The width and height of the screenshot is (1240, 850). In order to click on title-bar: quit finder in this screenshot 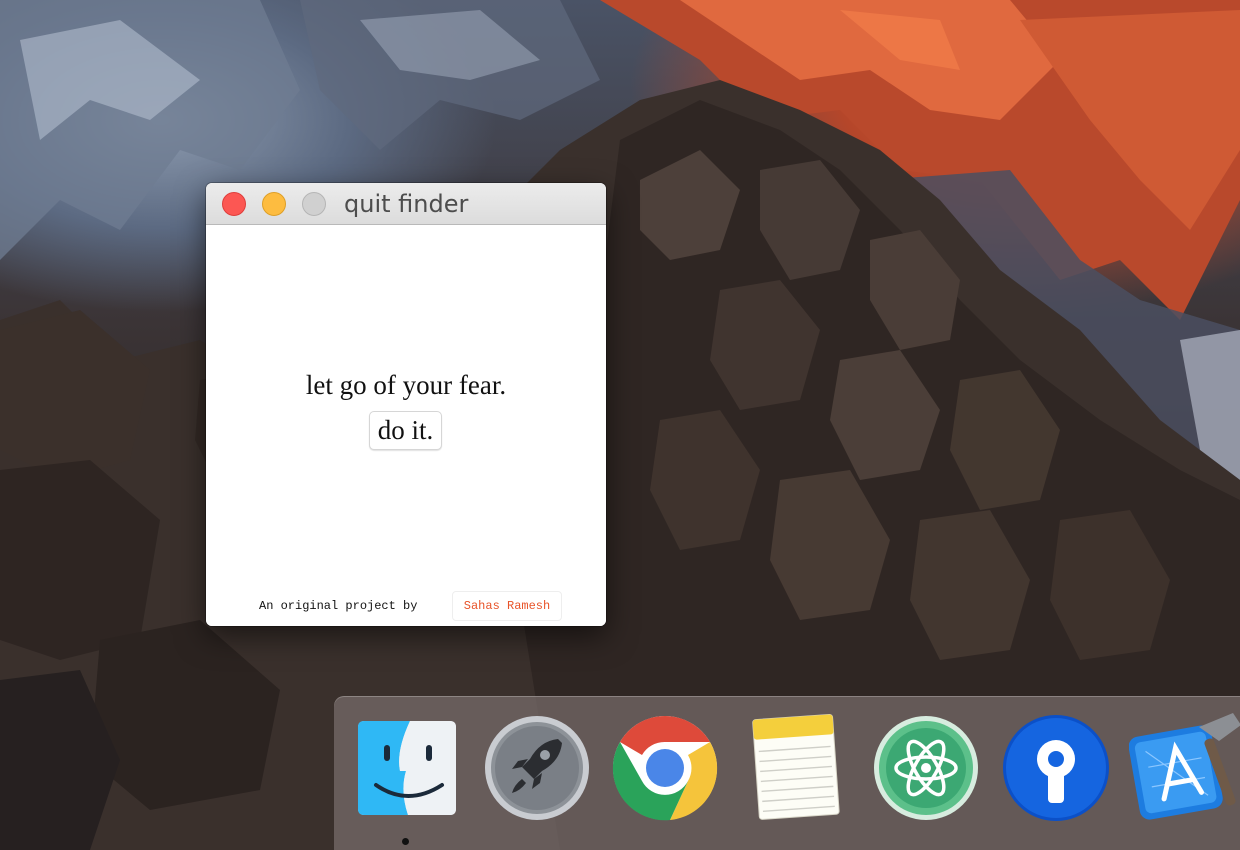, I will do `click(406, 204)`.